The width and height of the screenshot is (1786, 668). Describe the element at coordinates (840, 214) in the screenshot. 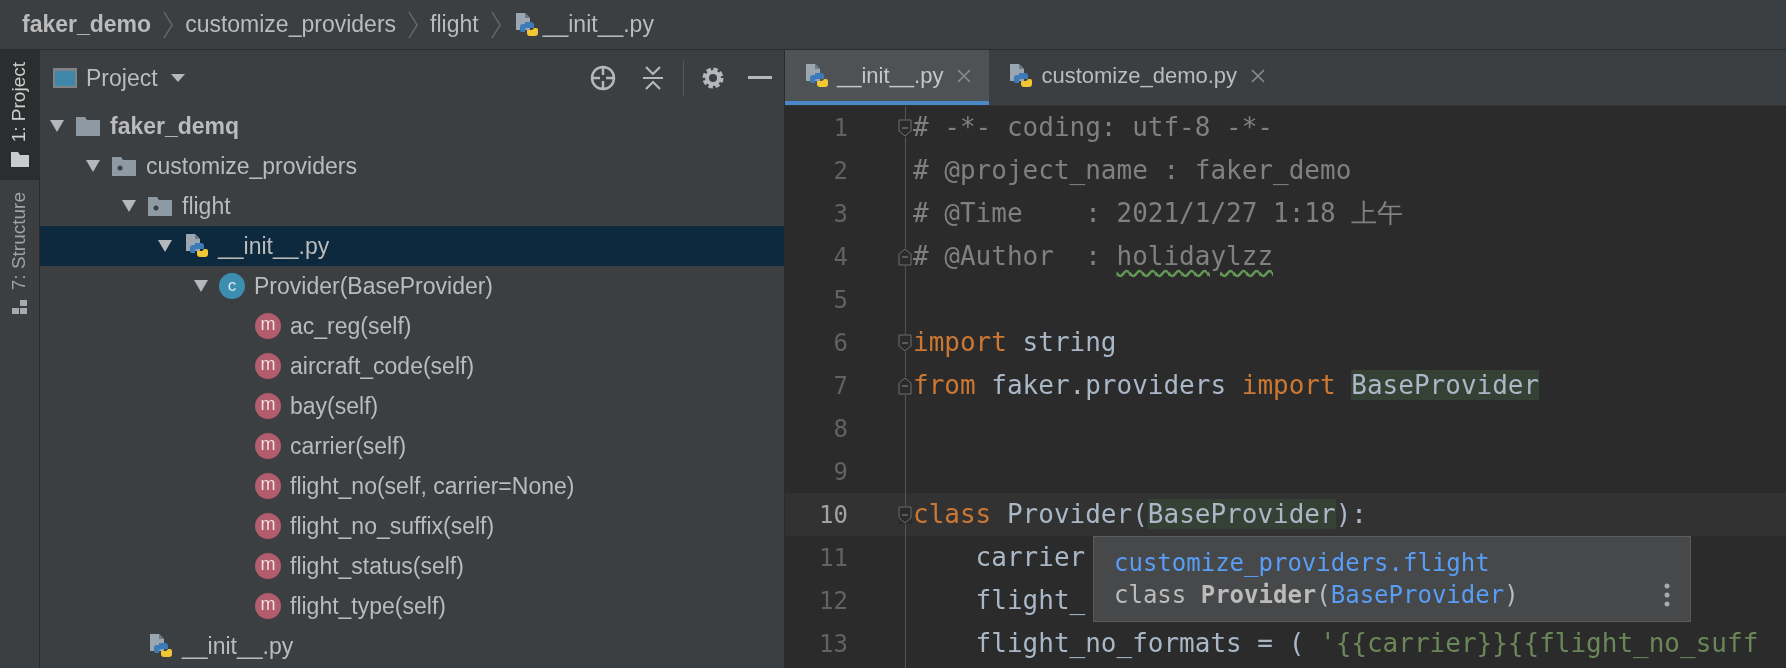

I see `line-number: 3` at that location.